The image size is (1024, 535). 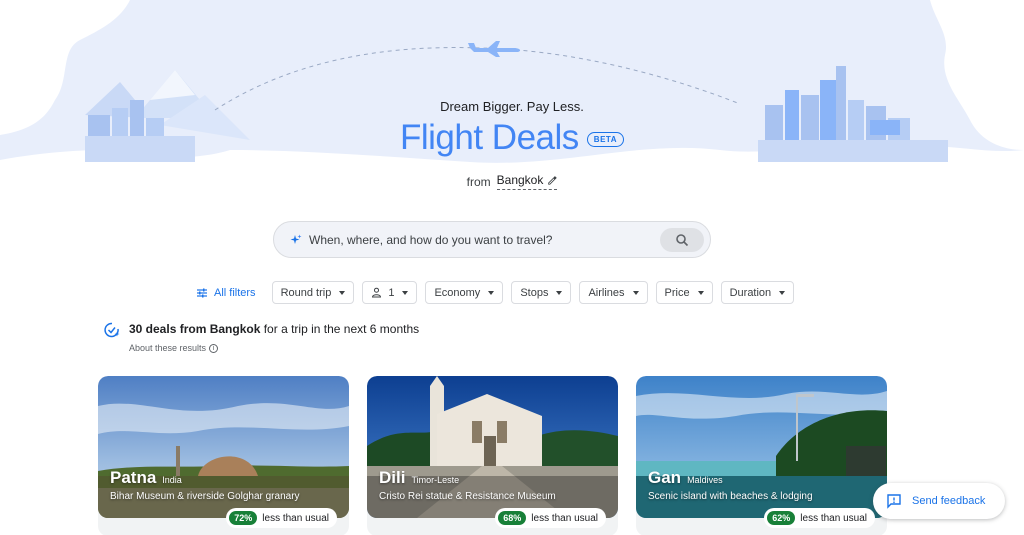 I want to click on destination-heading: Patna India, so click(x=146, y=478).